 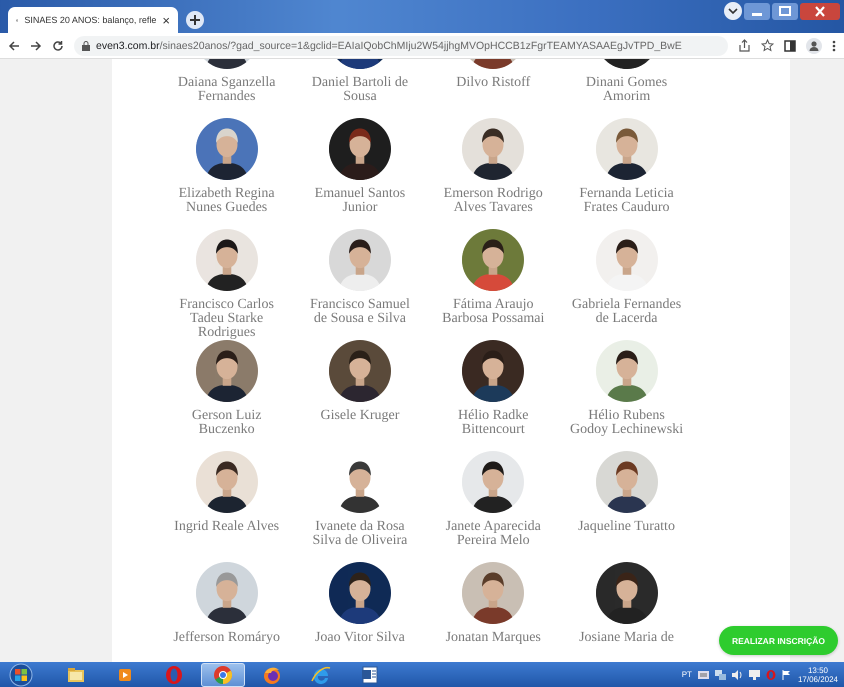 What do you see at coordinates (818, 675) in the screenshot?
I see `clock: 13:50 17/06/2024` at bounding box center [818, 675].